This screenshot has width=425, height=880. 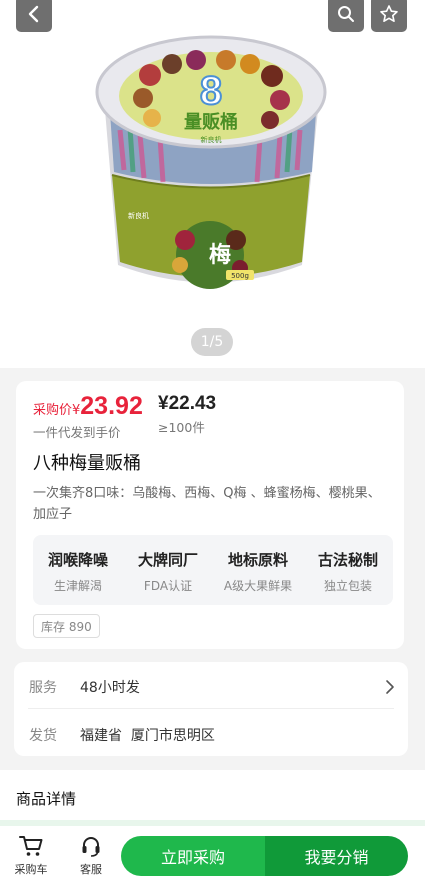 What do you see at coordinates (240, 276) in the screenshot?
I see `label-weight: 500g` at bounding box center [240, 276].